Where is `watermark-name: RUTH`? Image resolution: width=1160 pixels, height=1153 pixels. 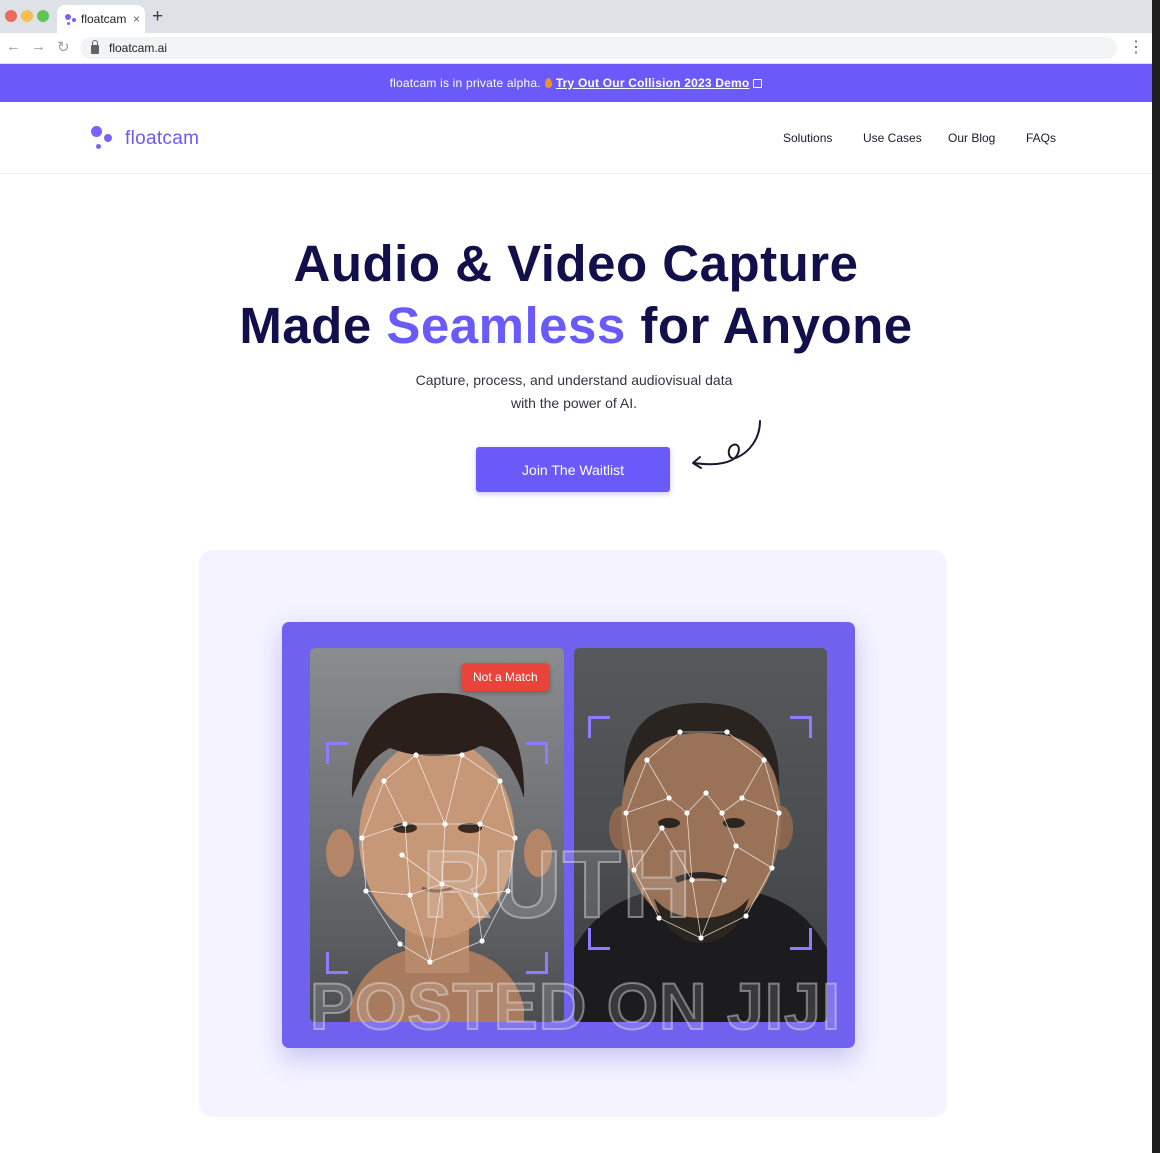 watermark-name: RUTH is located at coordinates (557, 884).